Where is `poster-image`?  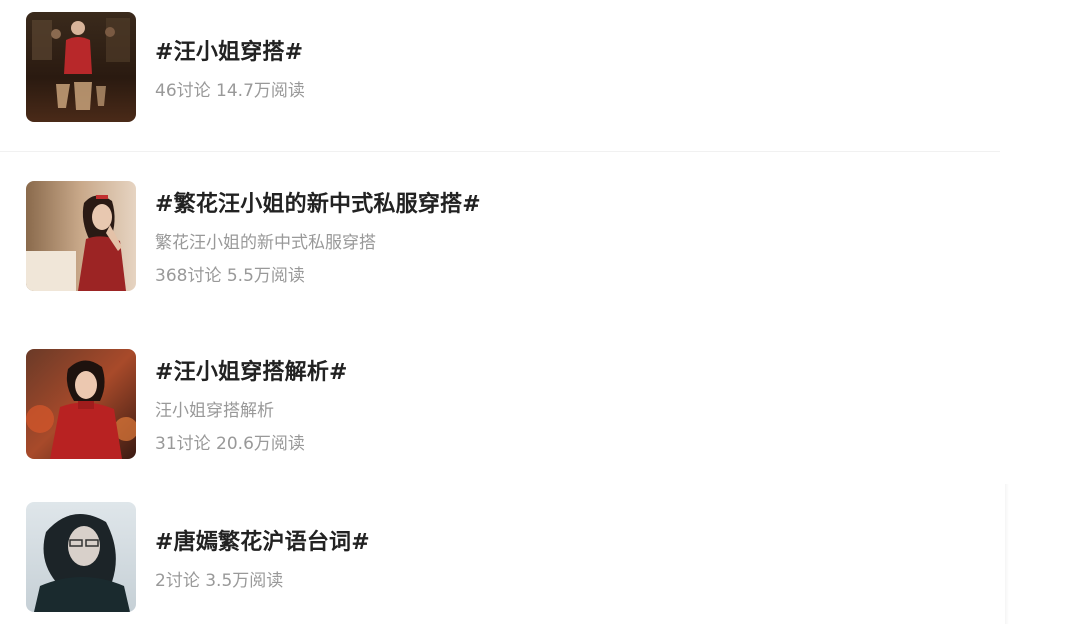
poster-image is located at coordinates (81, 67).